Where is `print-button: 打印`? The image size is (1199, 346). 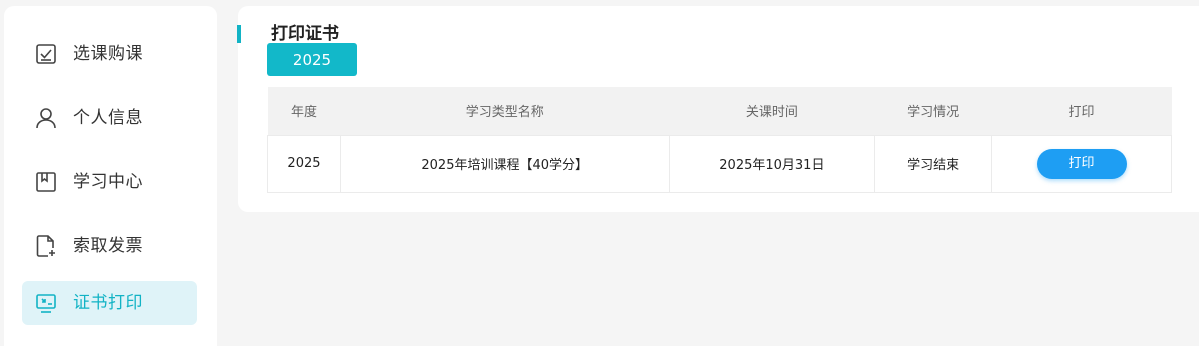 print-button: 打印 is located at coordinates (1081, 163).